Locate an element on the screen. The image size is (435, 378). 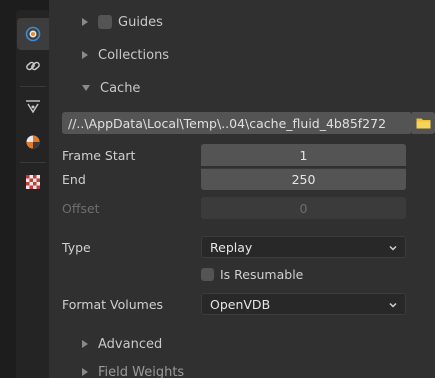
cache-type-dropdown: Replay is located at coordinates (303, 247).